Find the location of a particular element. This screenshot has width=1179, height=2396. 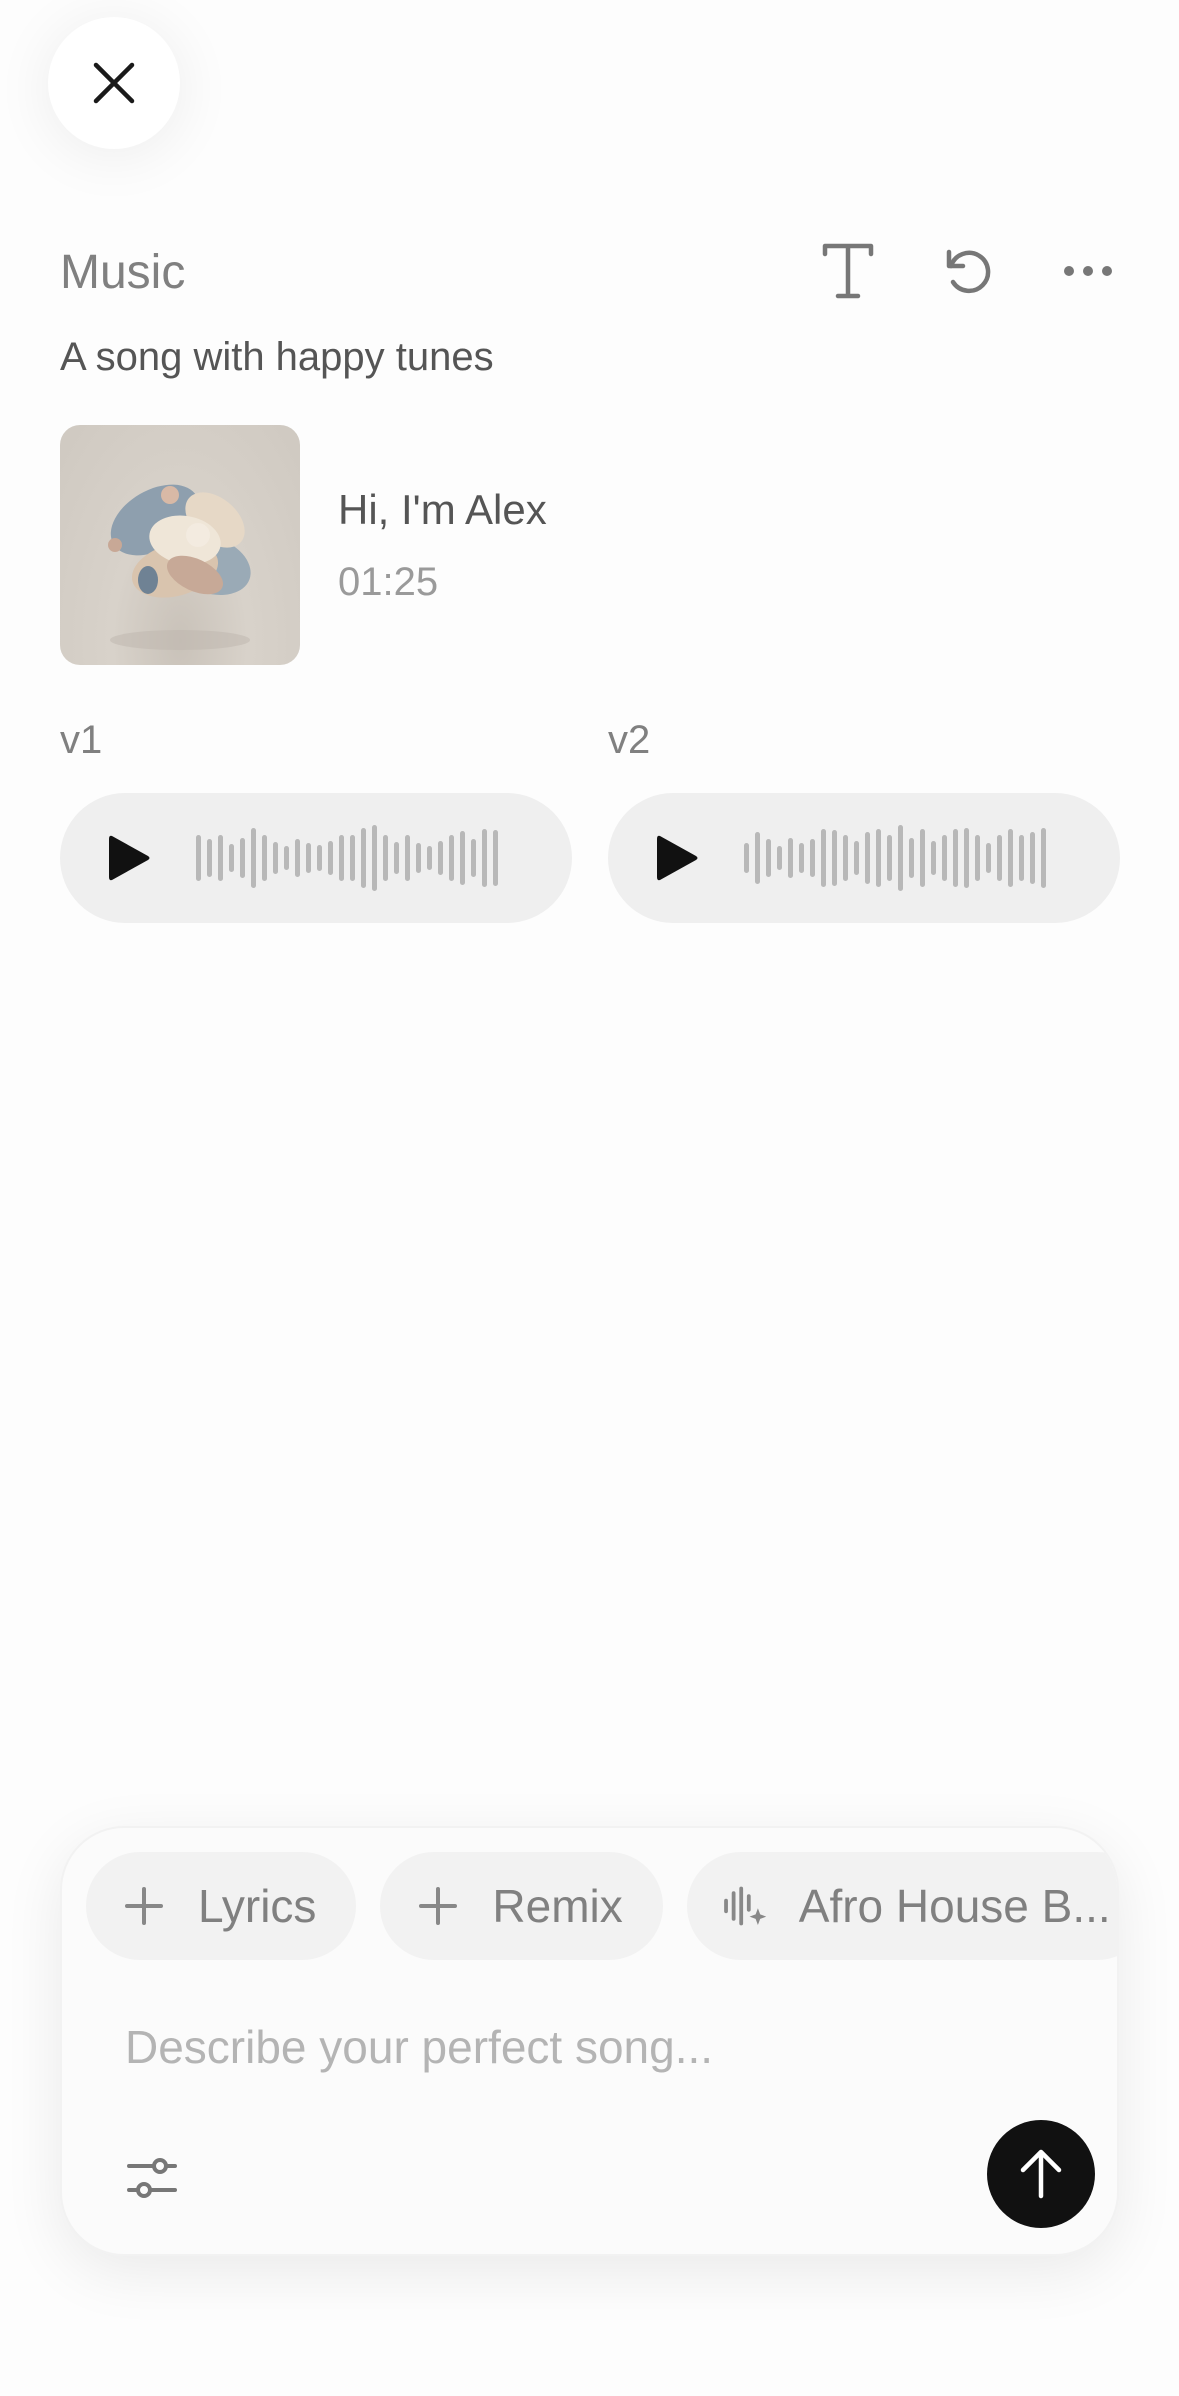

more-options-icon is located at coordinates (1088, 271).